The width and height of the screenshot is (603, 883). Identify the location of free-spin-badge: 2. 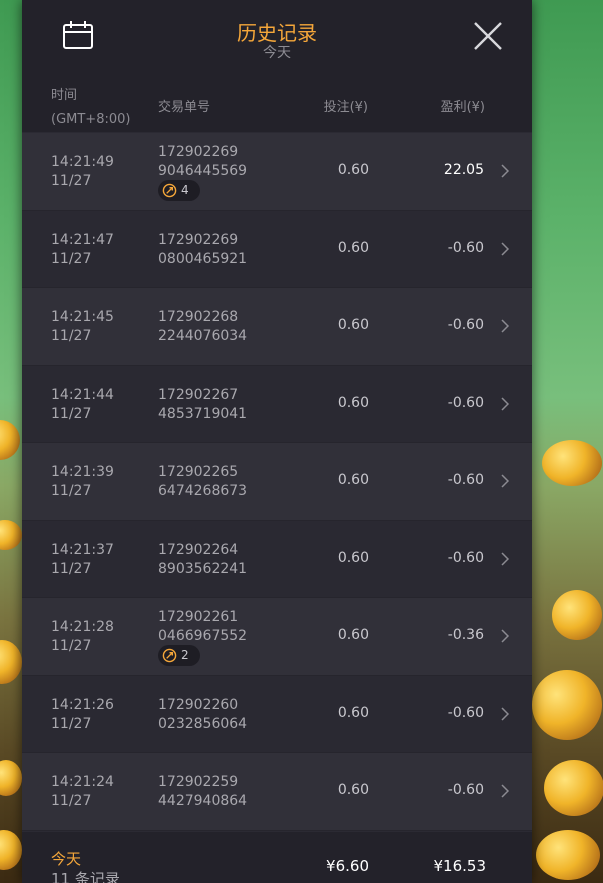
(179, 655).